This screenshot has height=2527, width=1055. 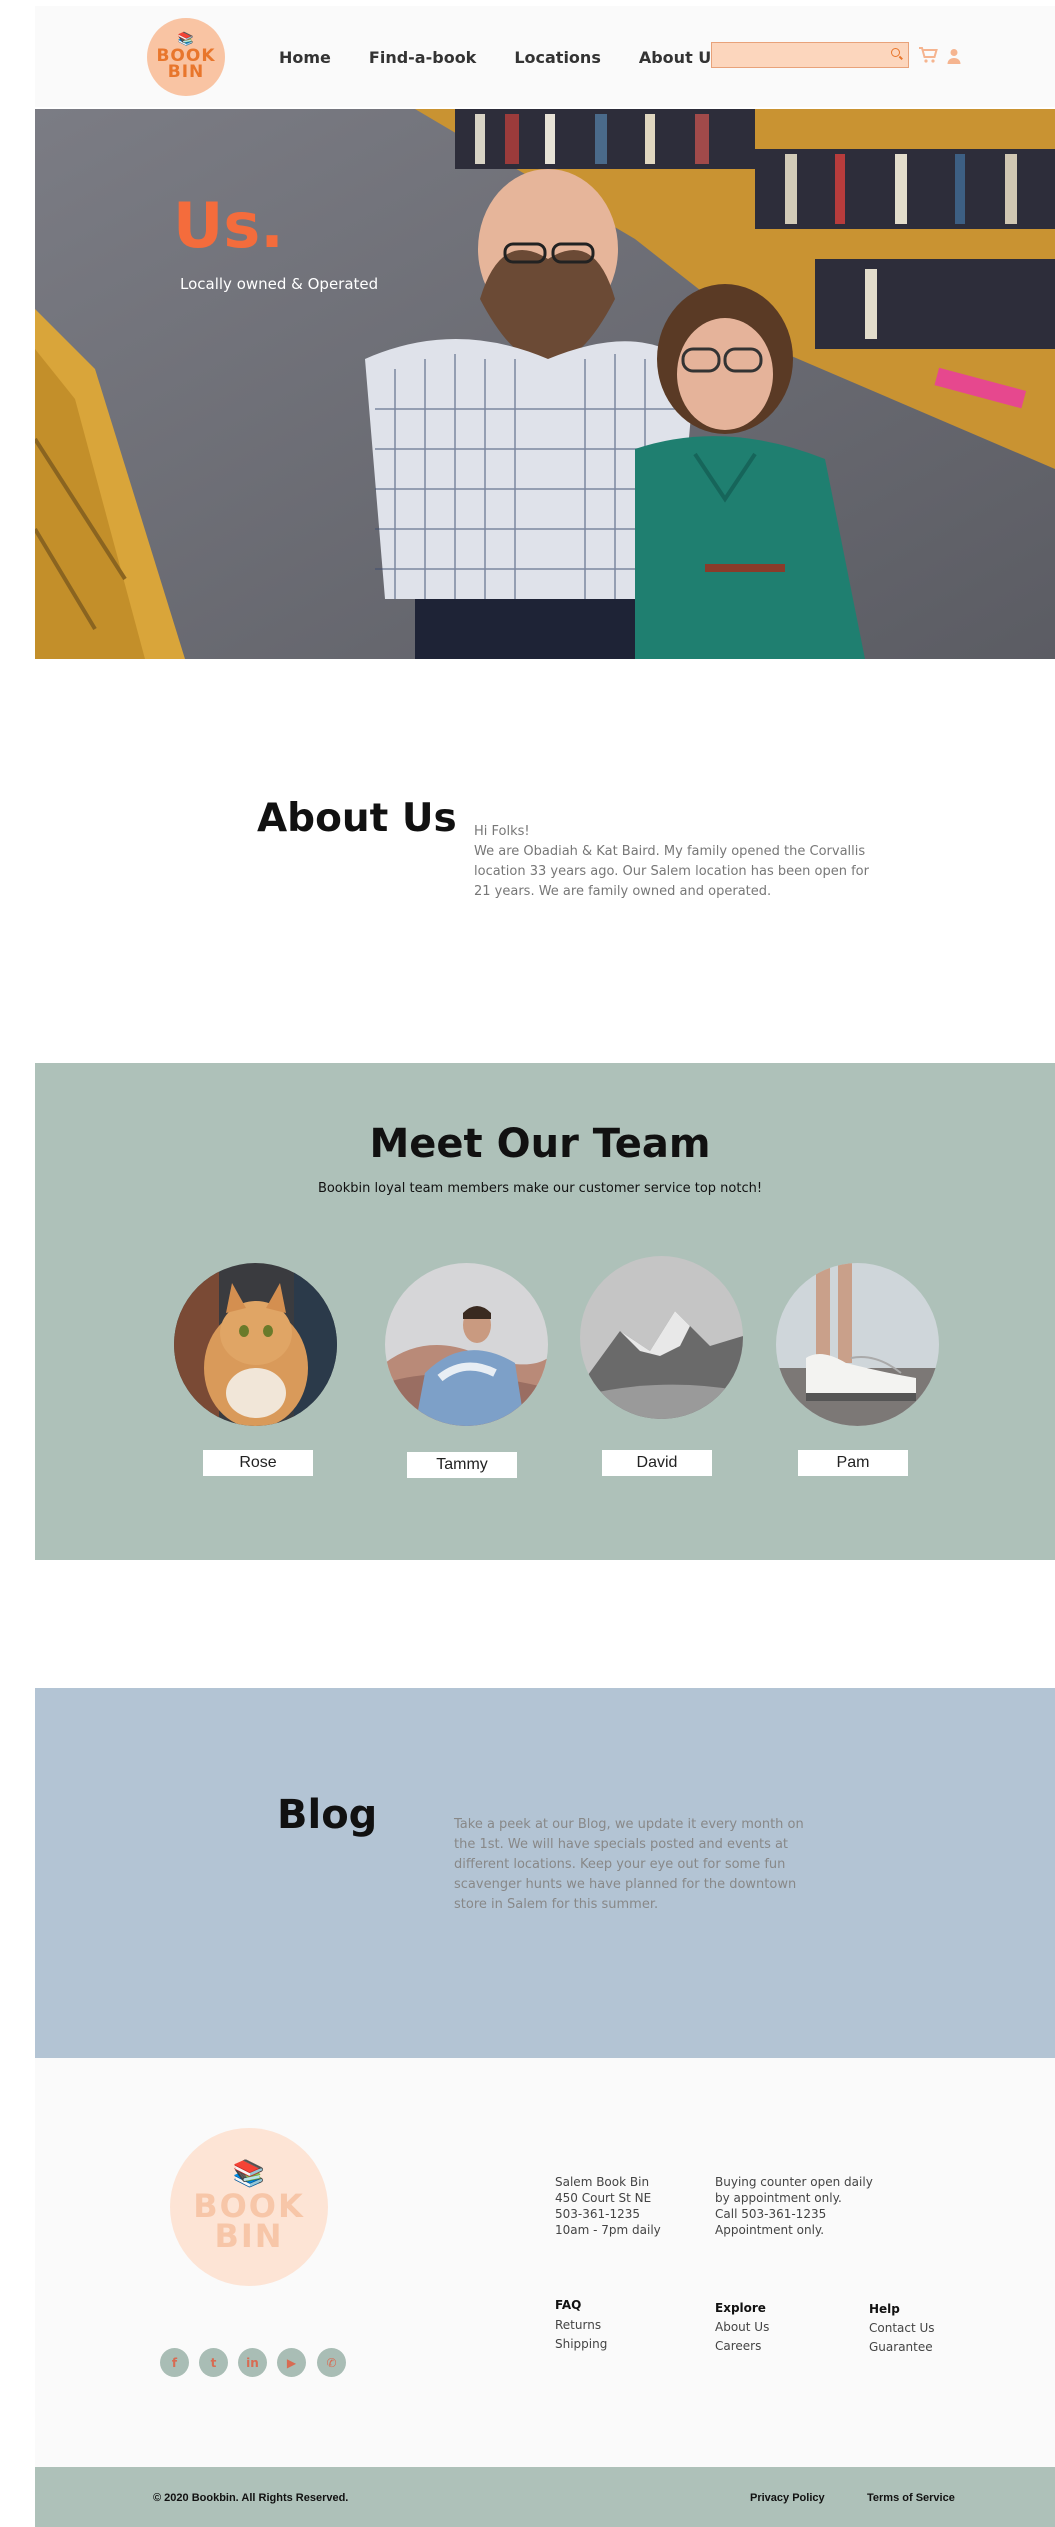 What do you see at coordinates (252, 2362) in the screenshot?
I see `linkedin-icon: in` at bounding box center [252, 2362].